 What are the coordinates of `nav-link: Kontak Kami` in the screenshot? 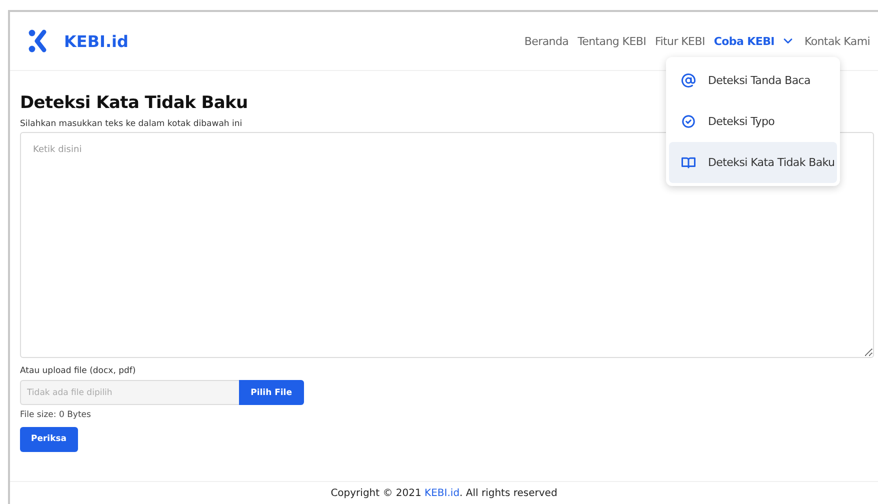 It's located at (837, 41).